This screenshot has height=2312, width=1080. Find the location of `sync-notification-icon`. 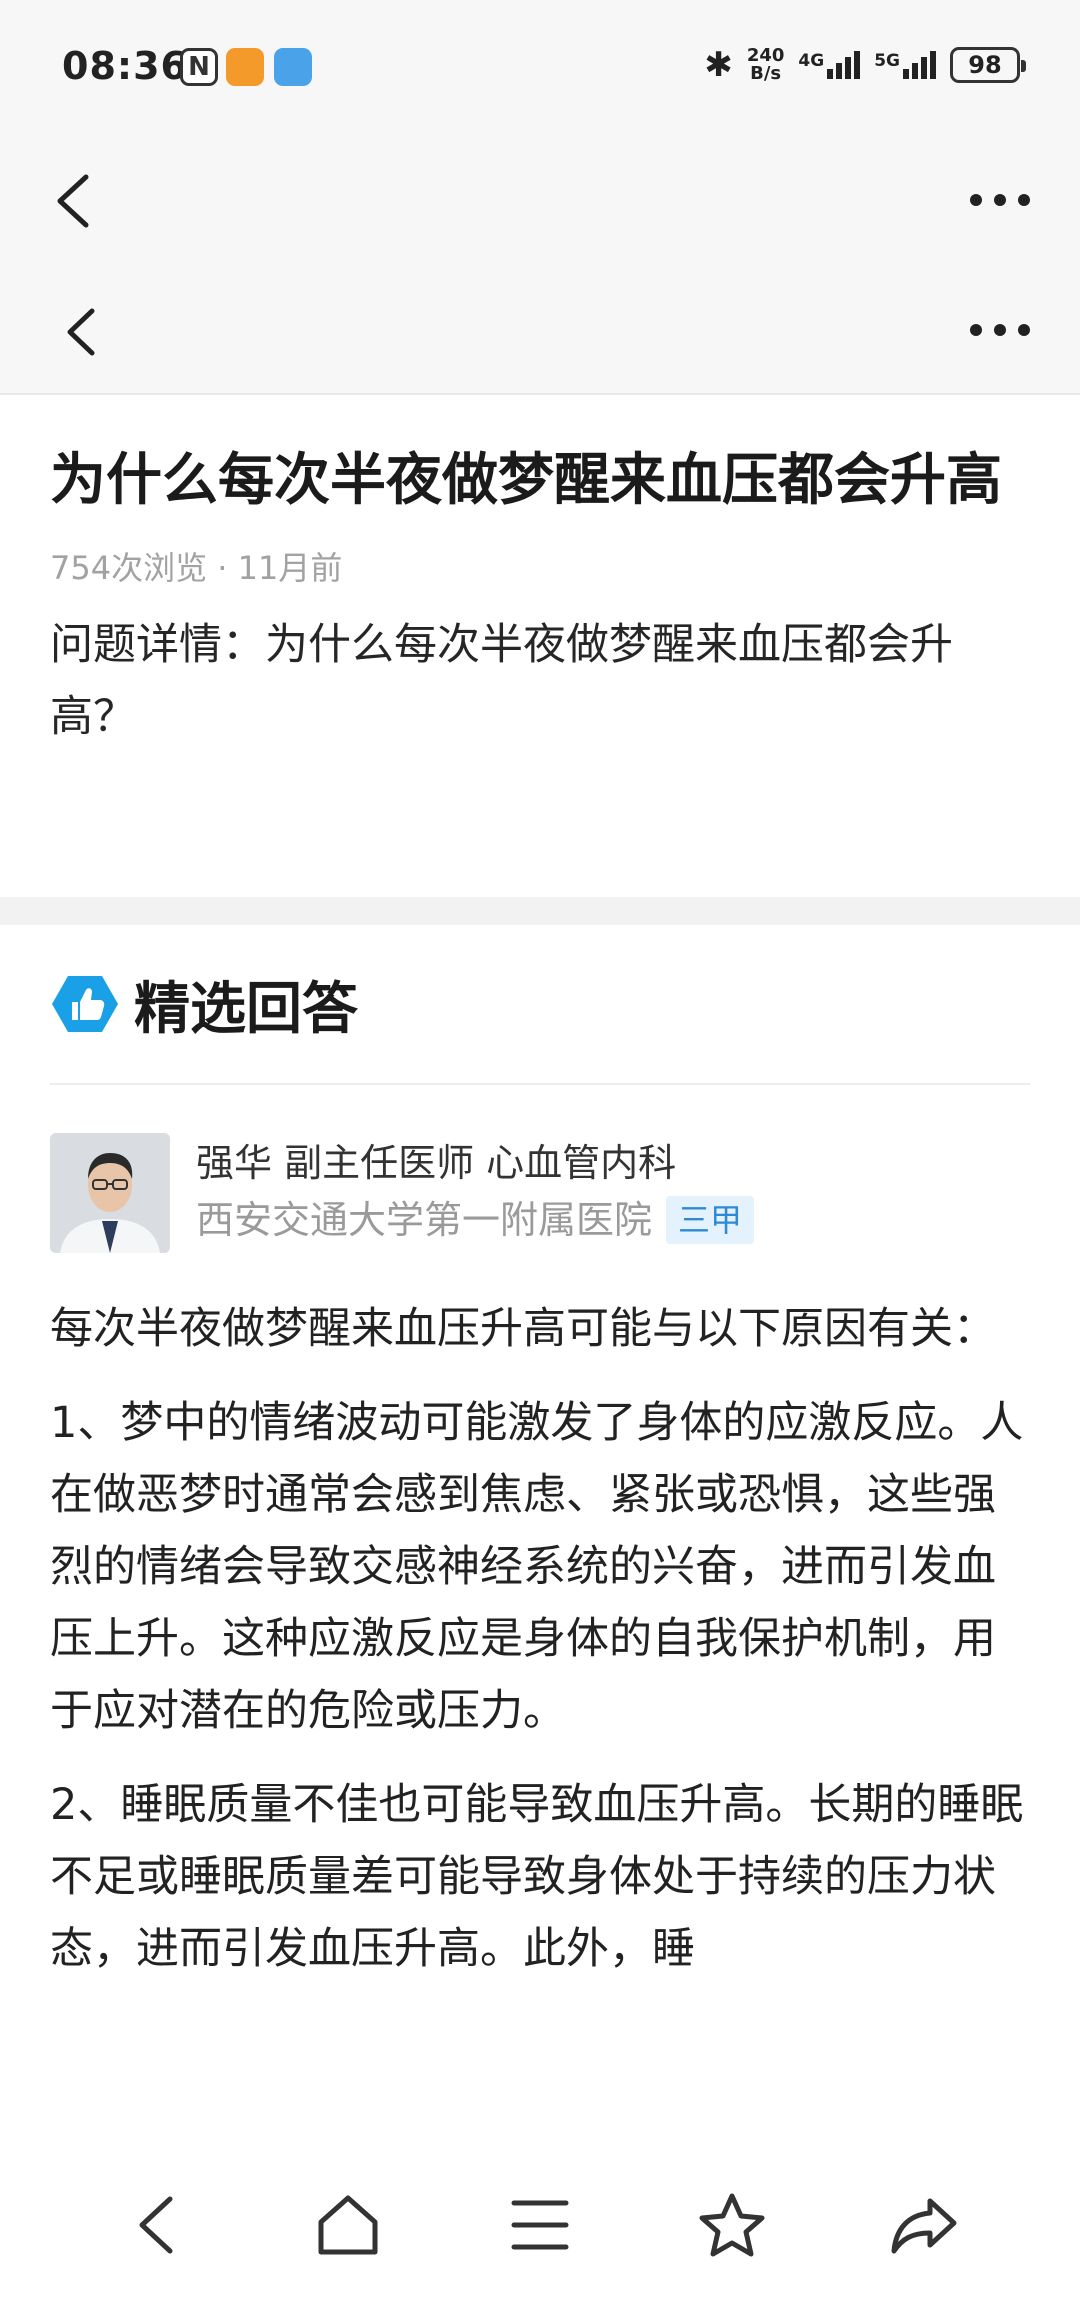

sync-notification-icon is located at coordinates (293, 67).